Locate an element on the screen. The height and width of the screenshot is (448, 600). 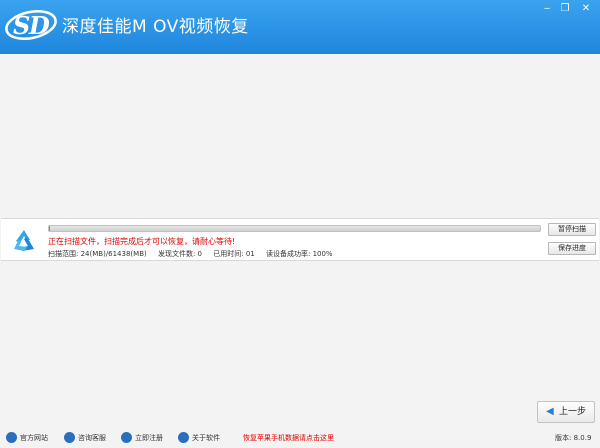
svg-text: S is located at coordinates (21, 25).